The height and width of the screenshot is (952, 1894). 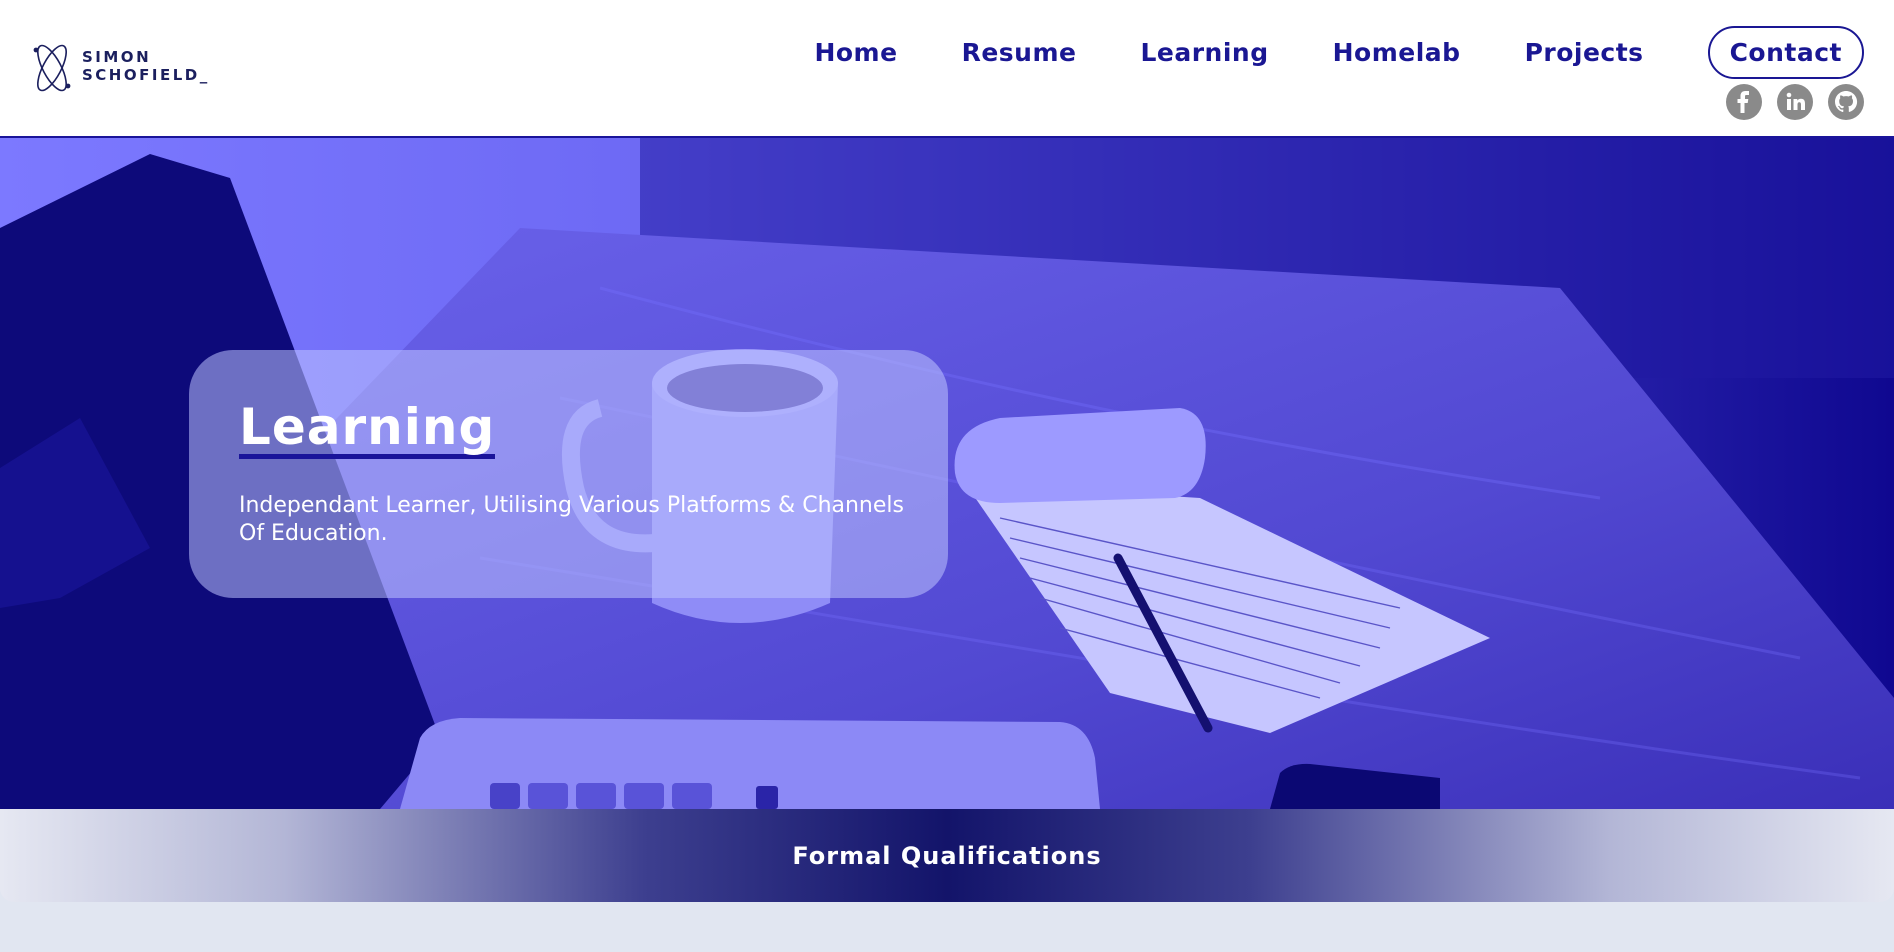 What do you see at coordinates (1584, 52) in the screenshot?
I see `nav-projects: Projects` at bounding box center [1584, 52].